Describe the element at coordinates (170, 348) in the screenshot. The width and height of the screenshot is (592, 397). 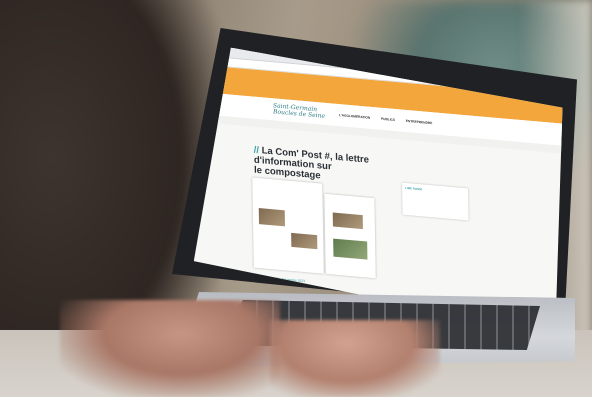
I see `left-hand` at that location.